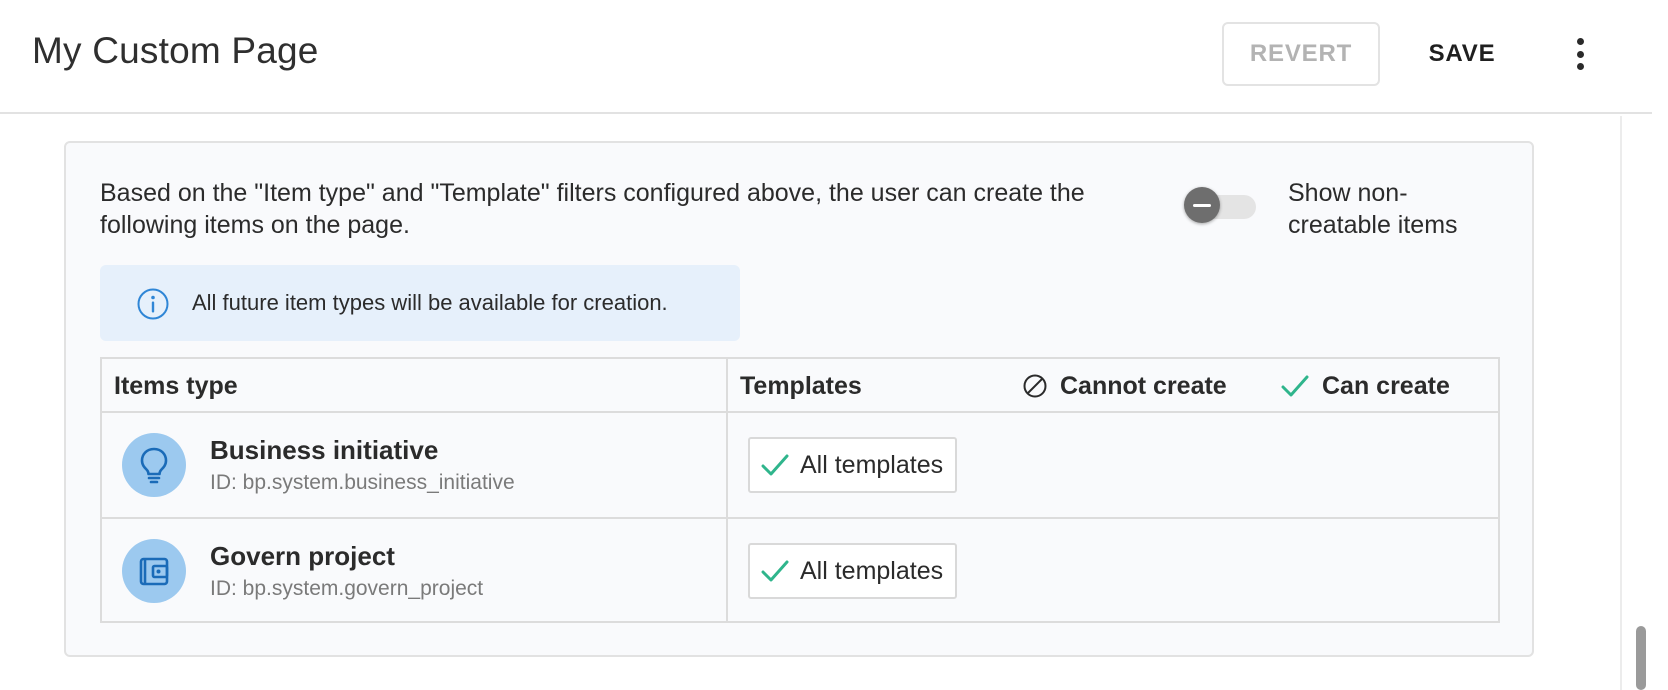 This screenshot has height=690, width=1668. I want to click on legend-can-create-label: Can create, so click(1386, 385).